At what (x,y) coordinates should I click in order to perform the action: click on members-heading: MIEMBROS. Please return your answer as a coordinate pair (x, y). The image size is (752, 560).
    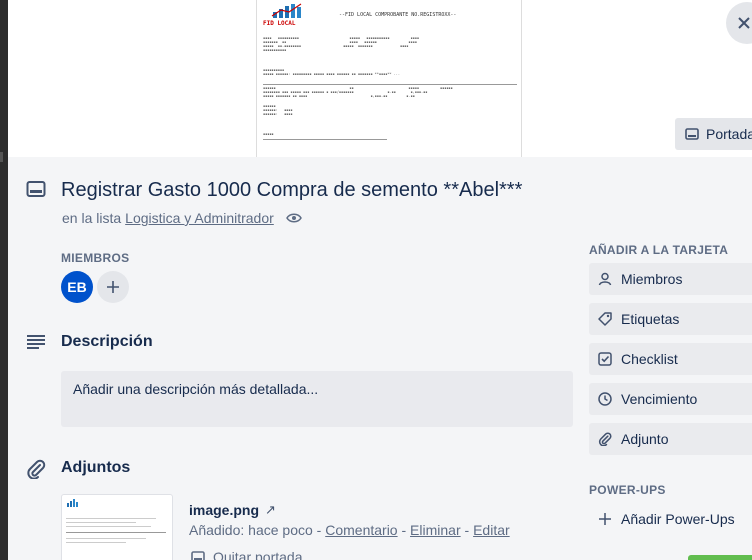
    Looking at the image, I should click on (95, 258).